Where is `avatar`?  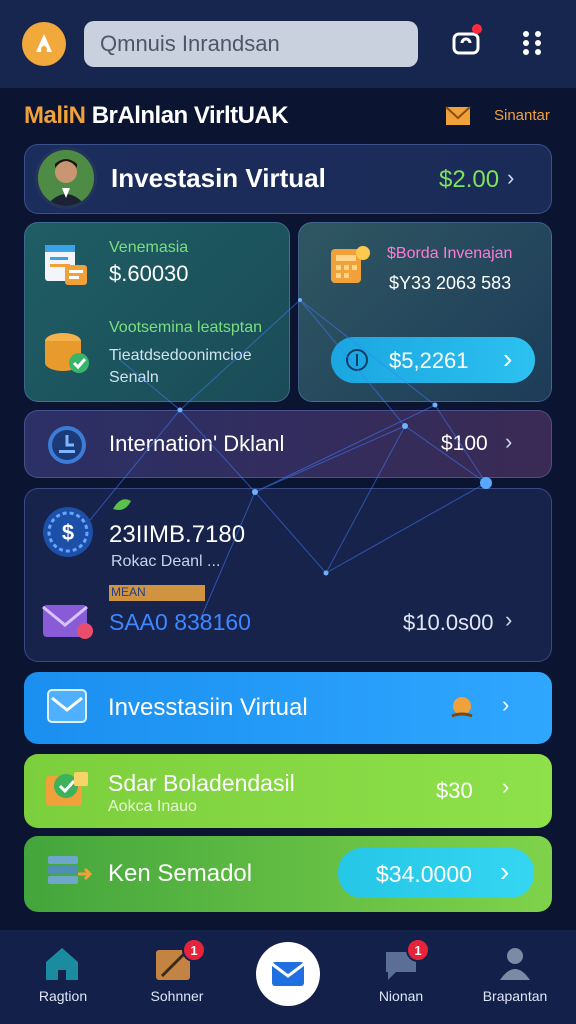
avatar is located at coordinates (66, 178).